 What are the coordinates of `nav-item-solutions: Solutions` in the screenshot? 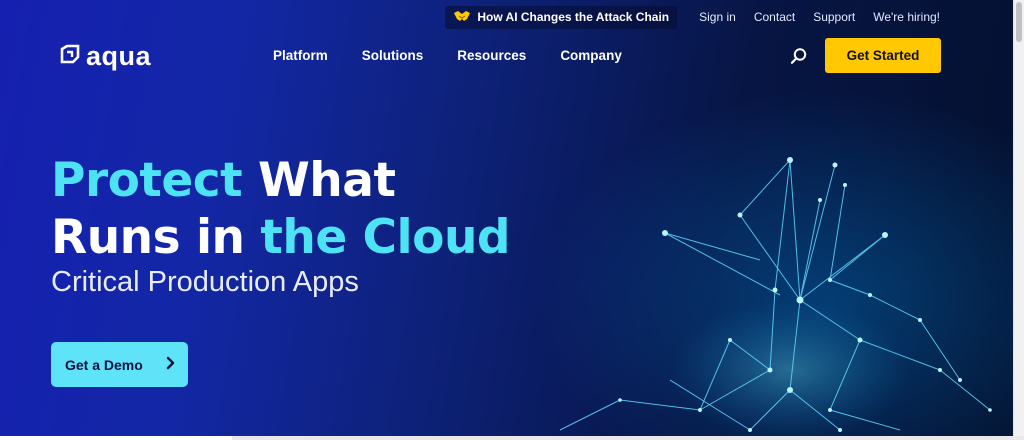 It's located at (393, 55).